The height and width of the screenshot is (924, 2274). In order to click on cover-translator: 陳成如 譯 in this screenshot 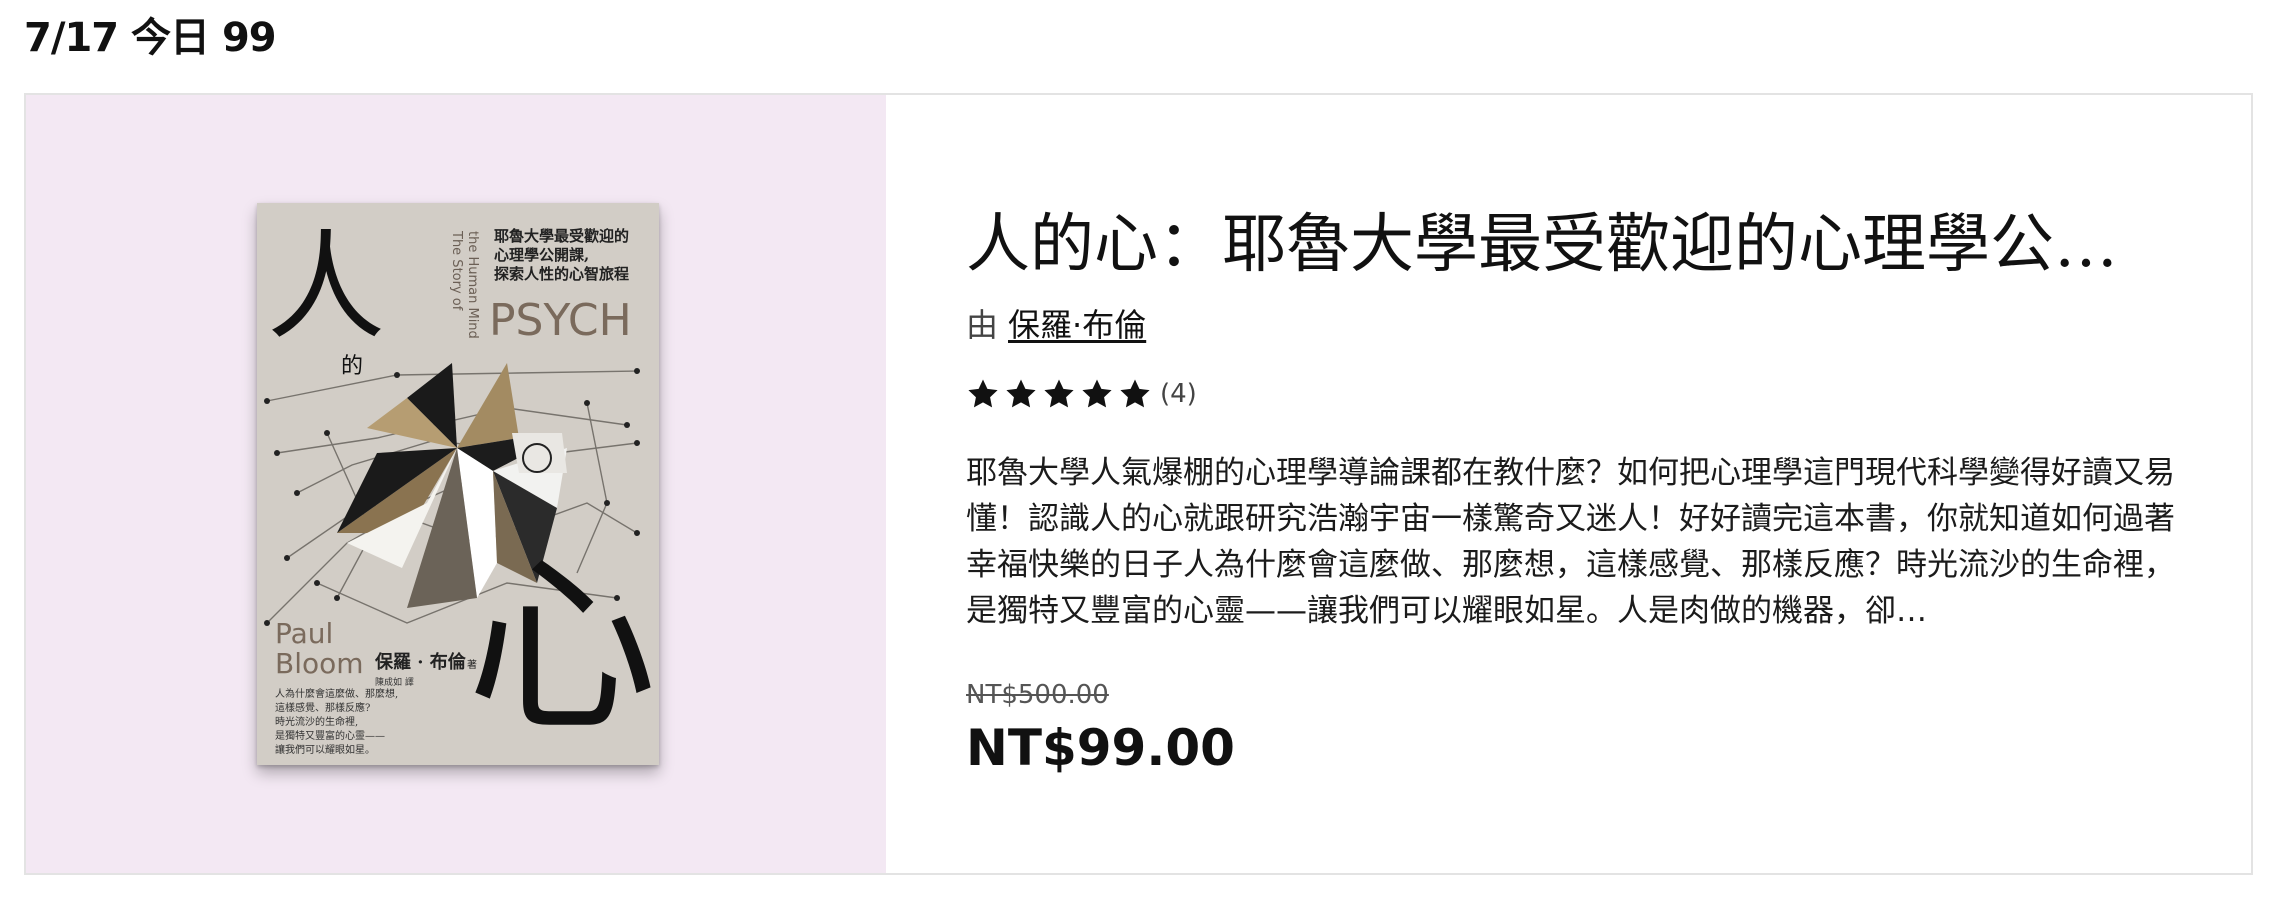, I will do `click(394, 682)`.